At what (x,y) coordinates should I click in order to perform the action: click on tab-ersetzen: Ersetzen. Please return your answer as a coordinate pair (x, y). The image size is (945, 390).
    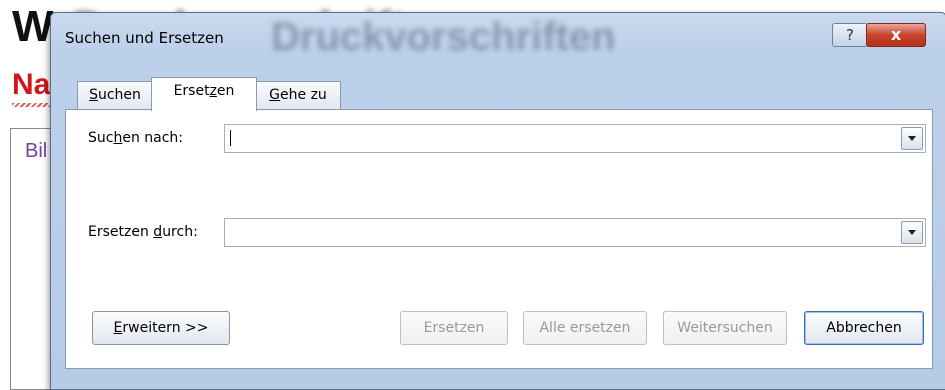
    Looking at the image, I should click on (204, 94).